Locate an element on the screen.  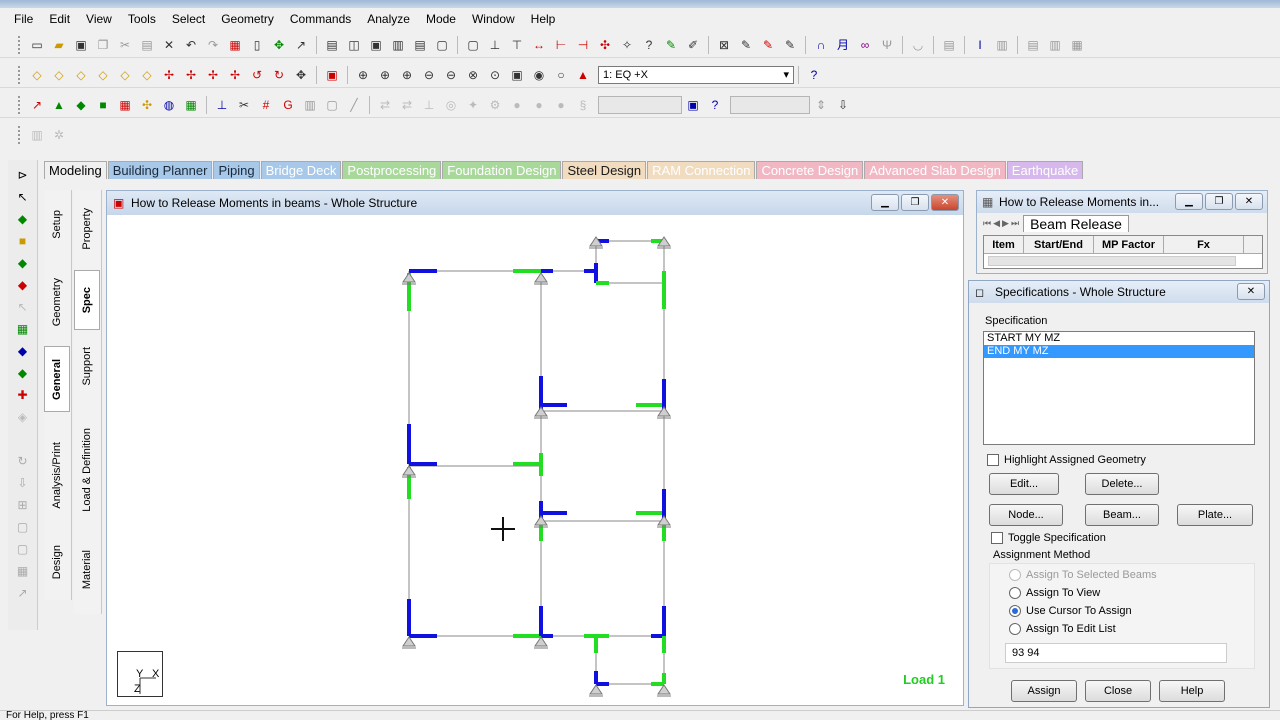
menu-commands: Commands is located at coordinates (320, 19).